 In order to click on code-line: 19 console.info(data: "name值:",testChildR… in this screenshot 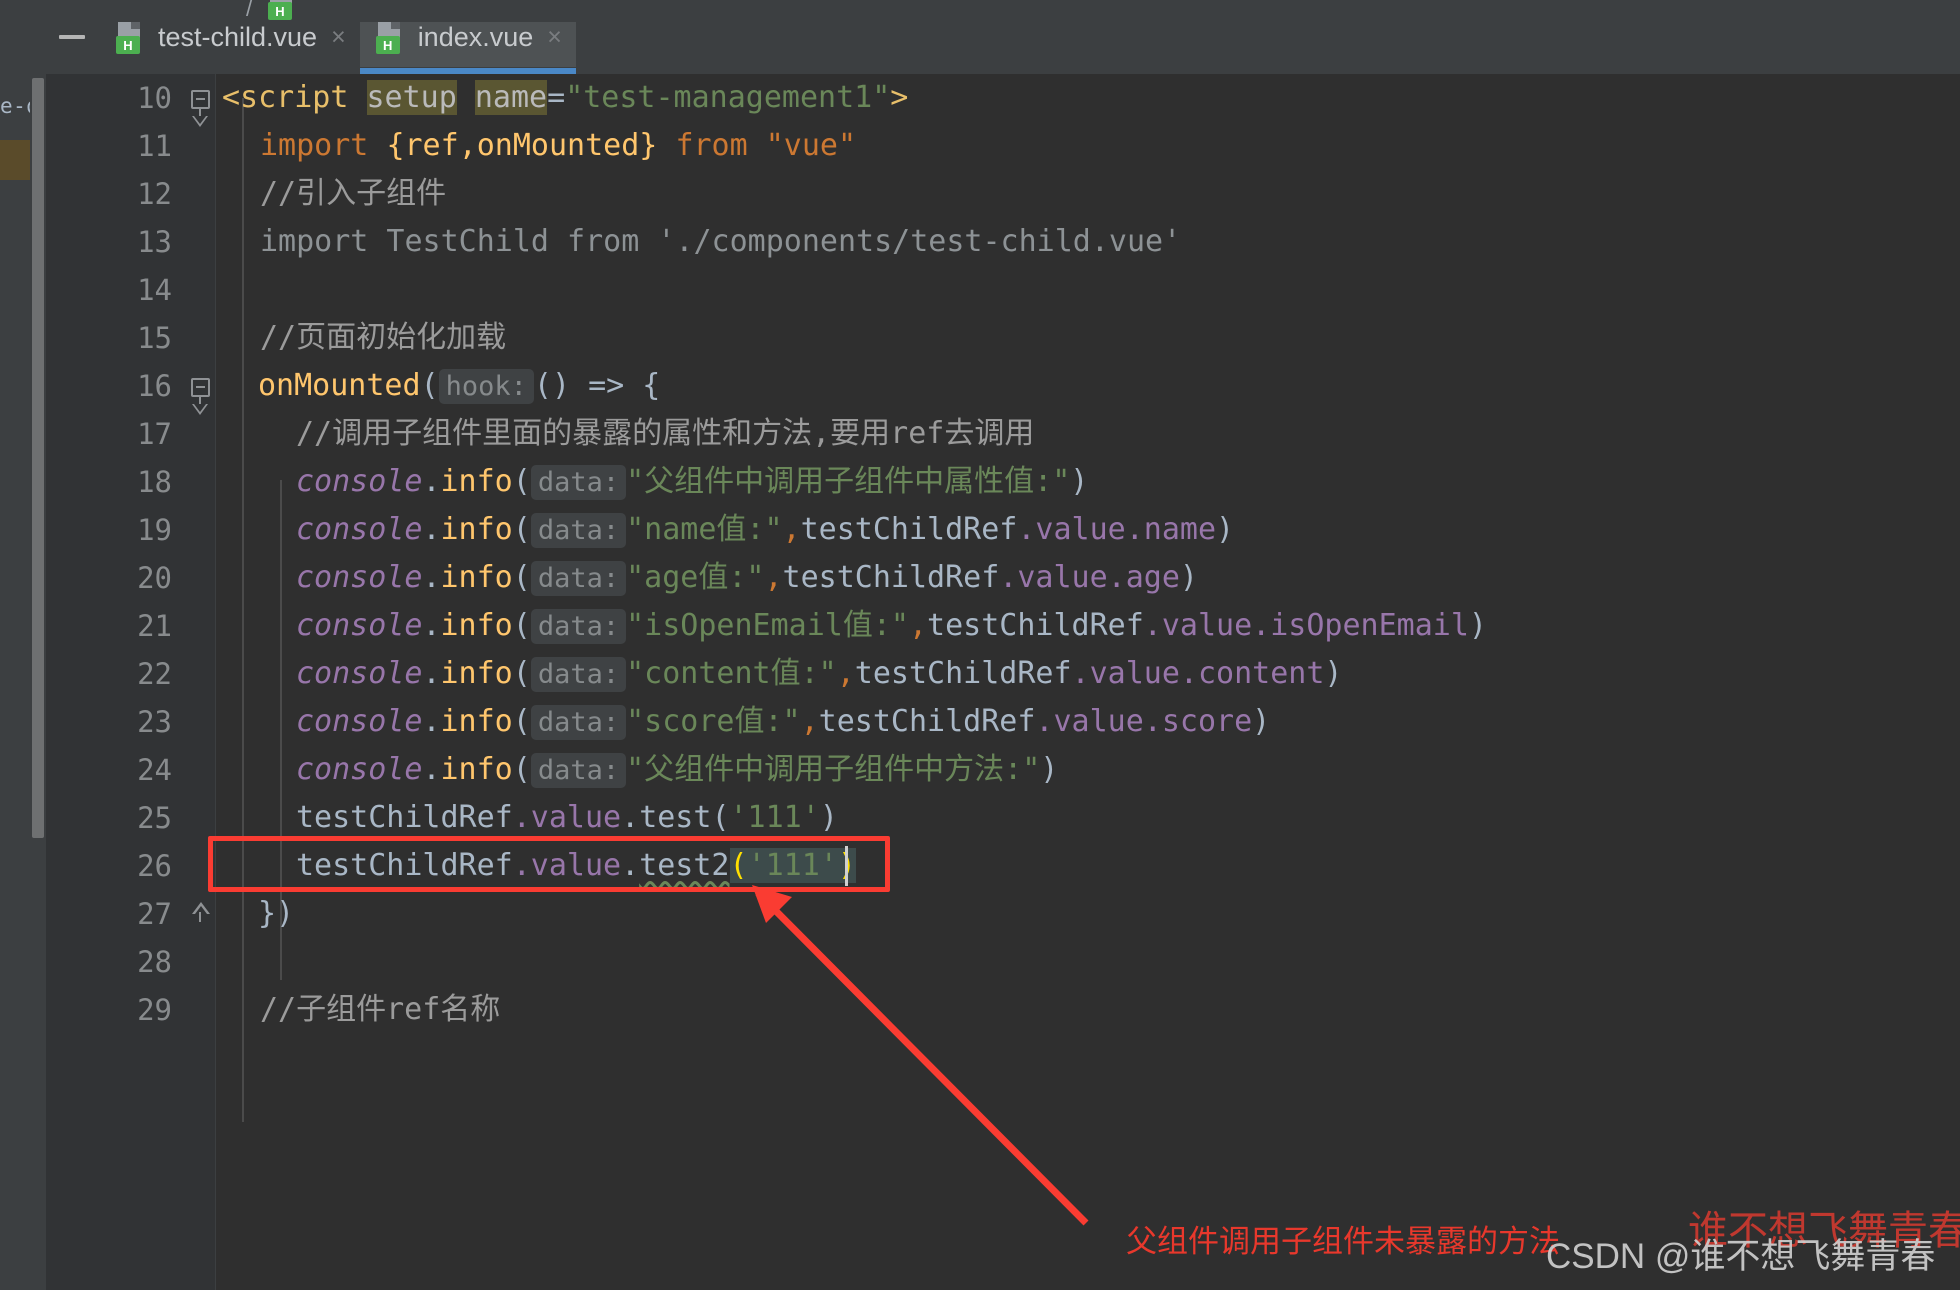, I will do `click(1002, 530)`.